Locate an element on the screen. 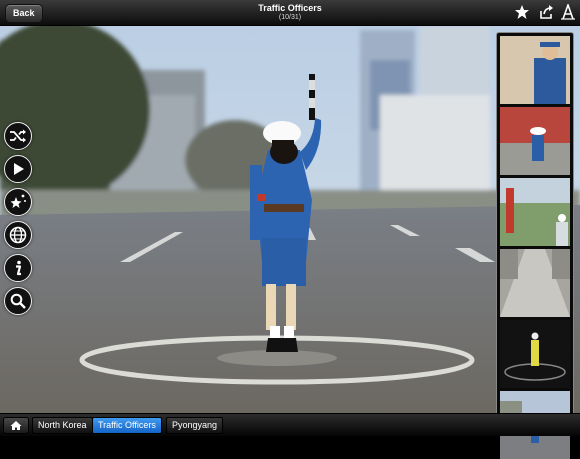  back-button: Back is located at coordinates (24, 13).